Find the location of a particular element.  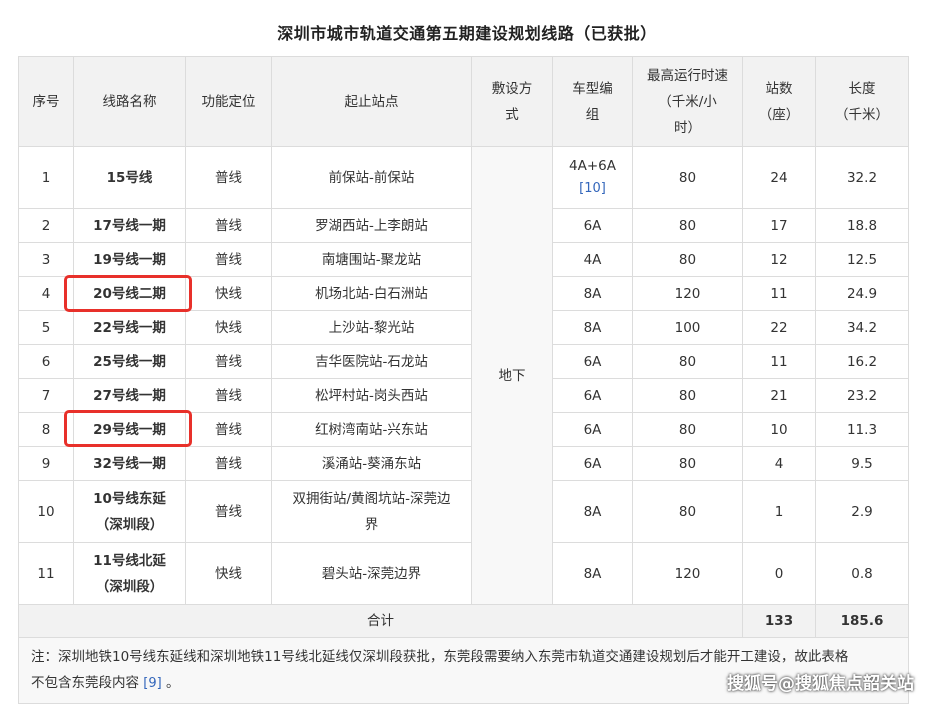

laying-method: 地下 is located at coordinates (512, 375).